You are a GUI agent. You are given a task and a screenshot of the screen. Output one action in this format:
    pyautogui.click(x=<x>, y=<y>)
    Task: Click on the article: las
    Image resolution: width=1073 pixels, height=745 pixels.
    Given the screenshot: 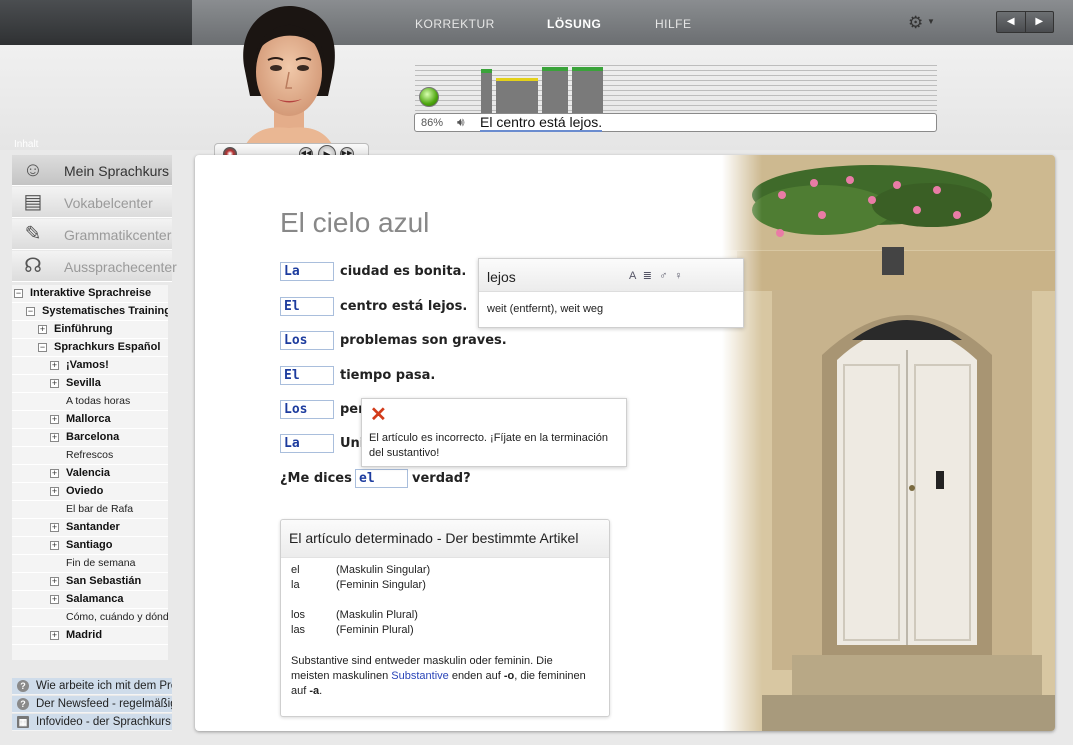 What is the action you would take?
    pyautogui.click(x=298, y=630)
    